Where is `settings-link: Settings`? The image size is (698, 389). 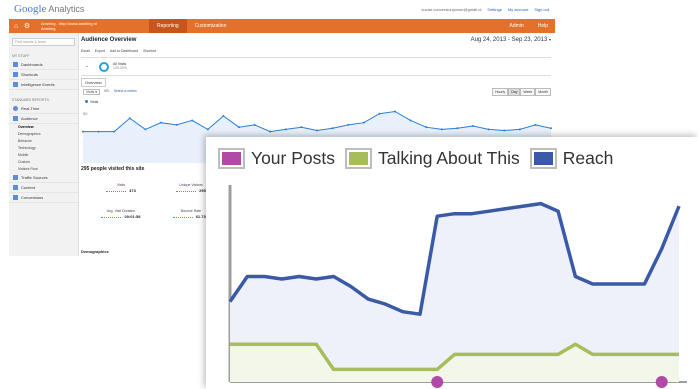 settings-link: Settings is located at coordinates (494, 9).